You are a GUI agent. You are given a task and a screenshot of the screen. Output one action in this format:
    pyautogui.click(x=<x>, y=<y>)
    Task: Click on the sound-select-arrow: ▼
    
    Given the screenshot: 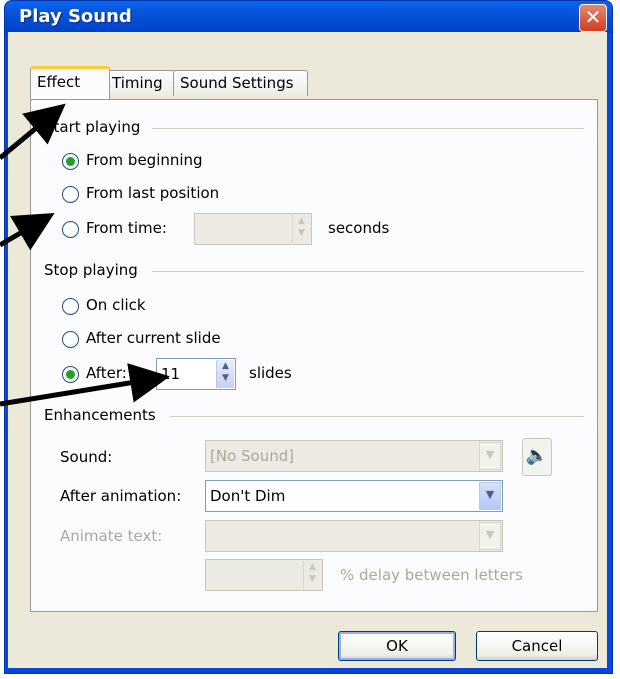 What is the action you would take?
    pyautogui.click(x=490, y=456)
    